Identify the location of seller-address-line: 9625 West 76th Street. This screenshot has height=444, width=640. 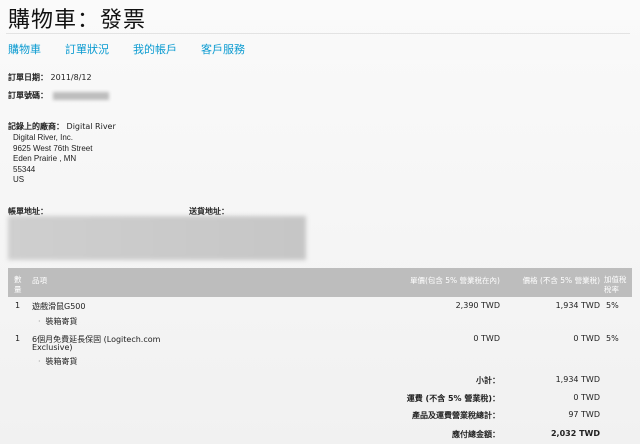
(53, 148).